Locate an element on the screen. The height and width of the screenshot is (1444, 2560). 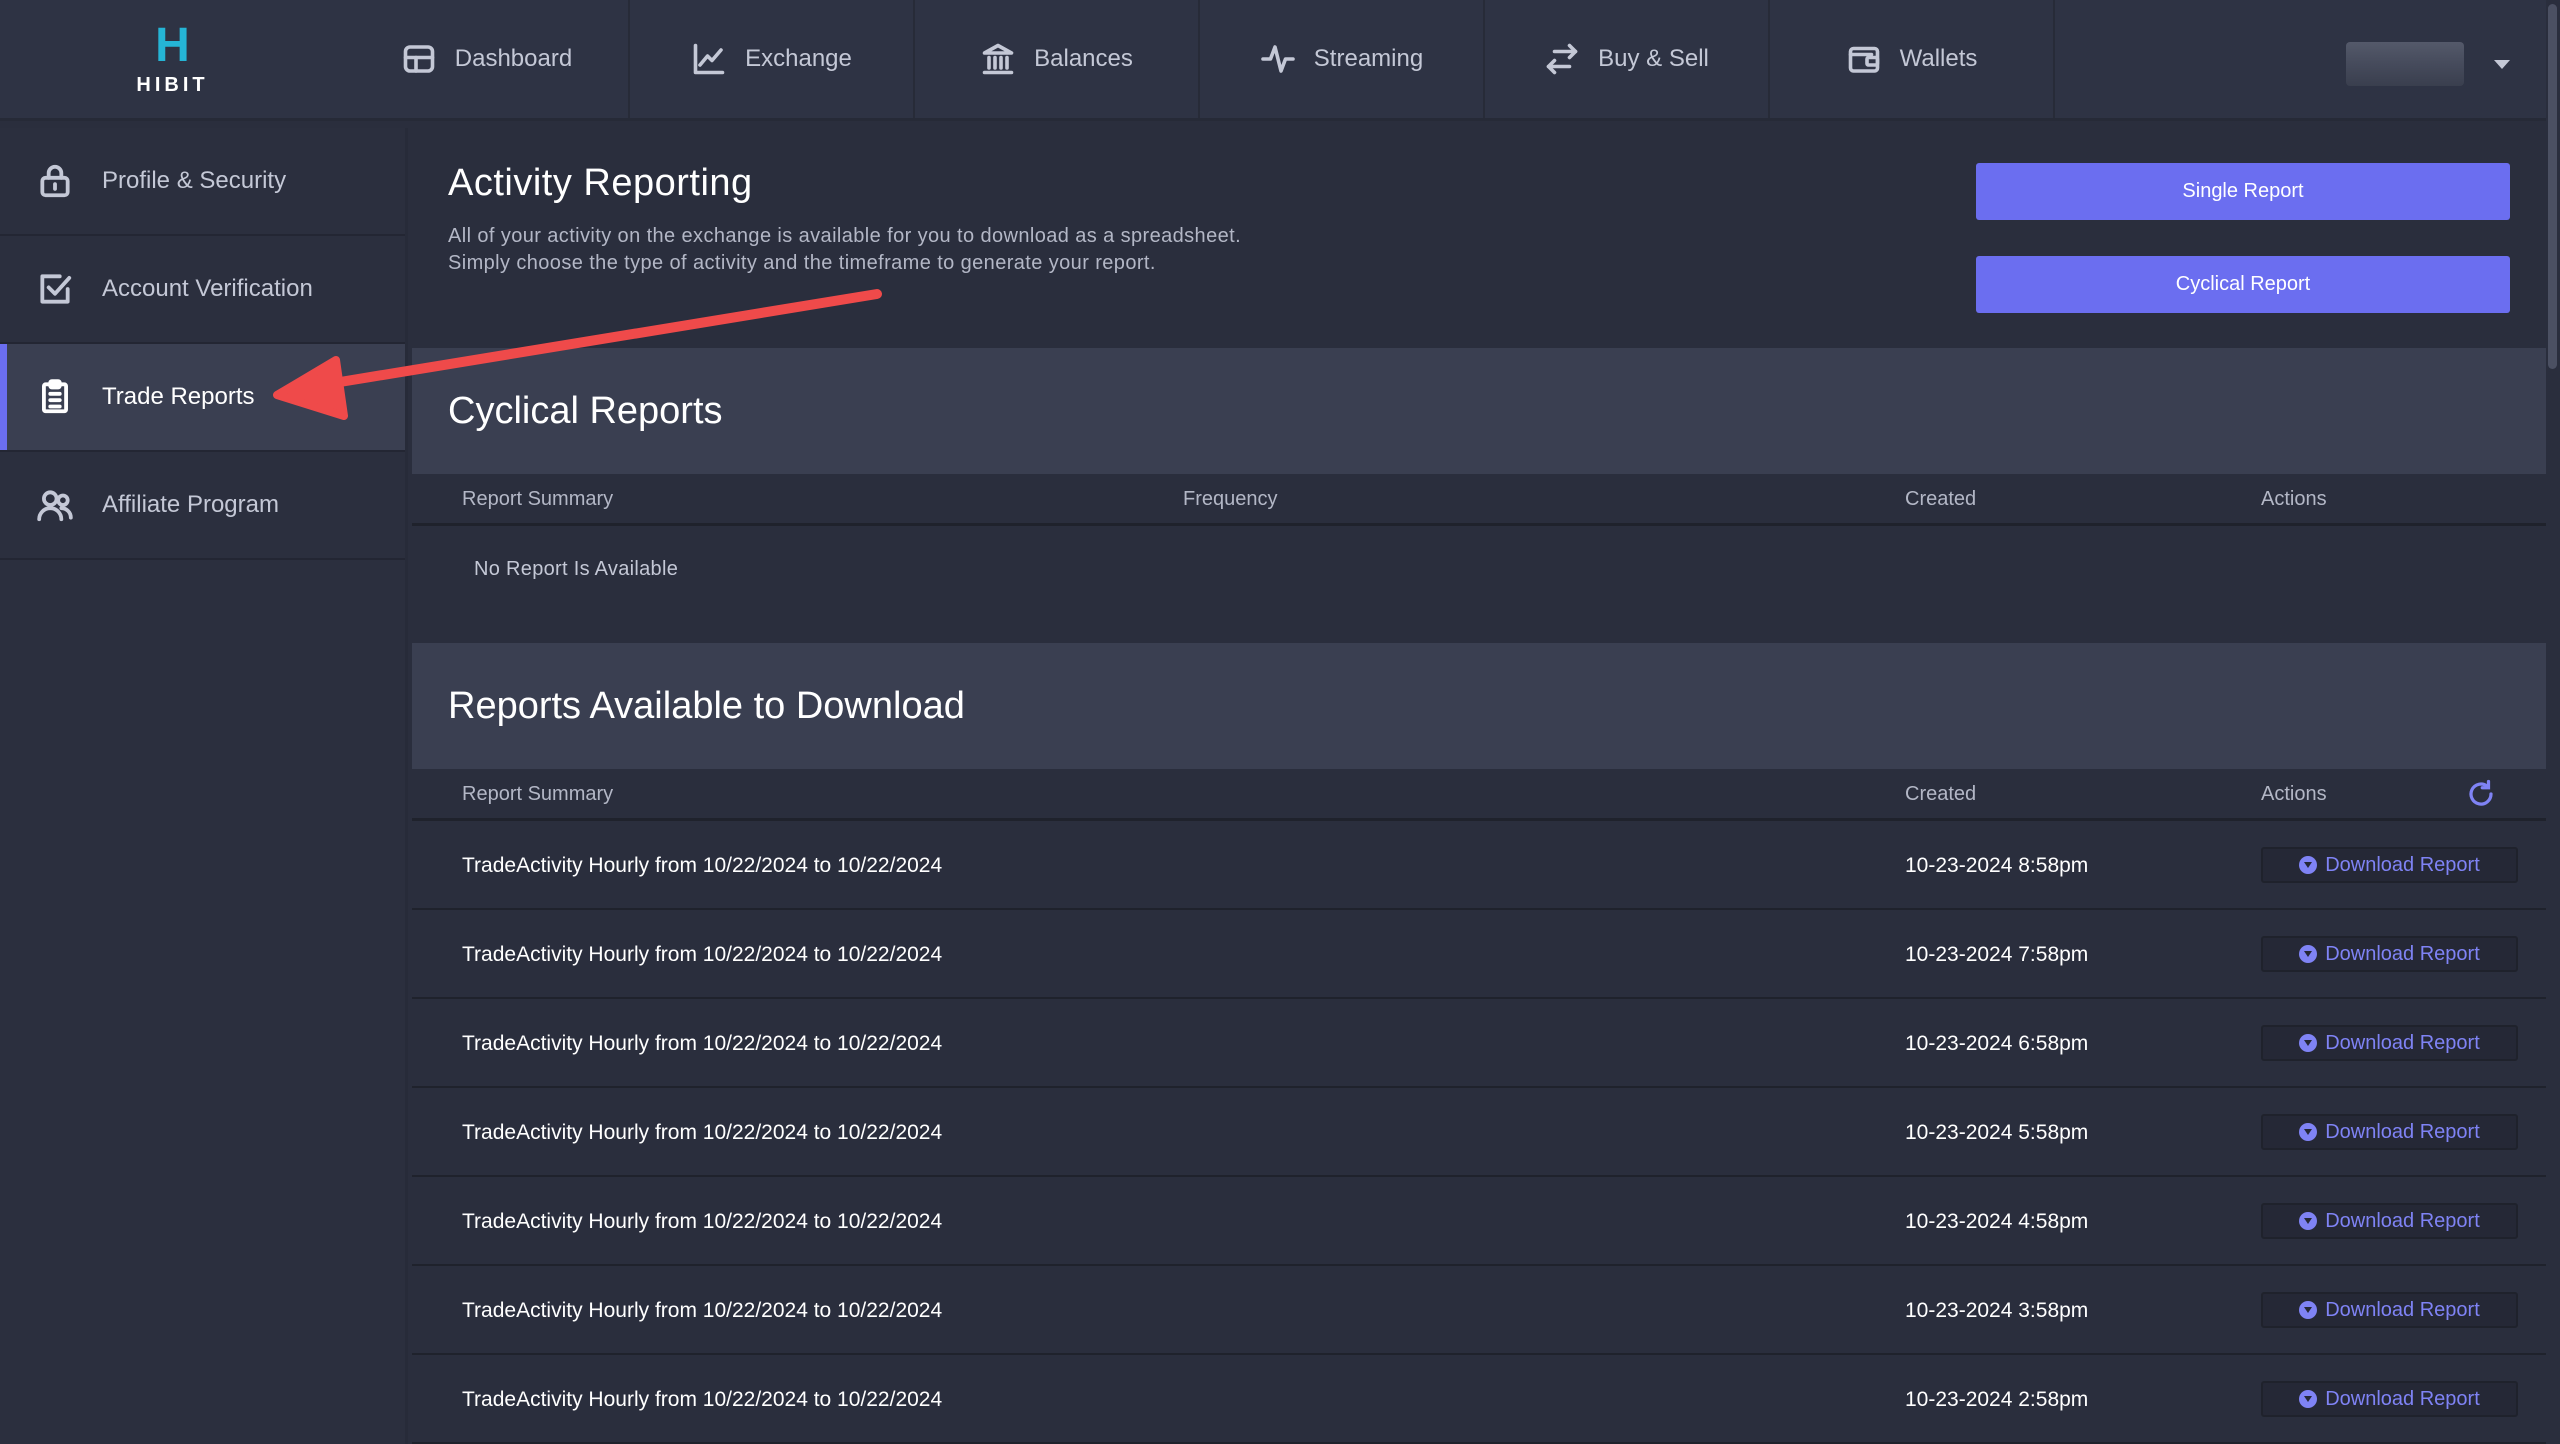
nav-wallets: Wallets is located at coordinates (1912, 59).